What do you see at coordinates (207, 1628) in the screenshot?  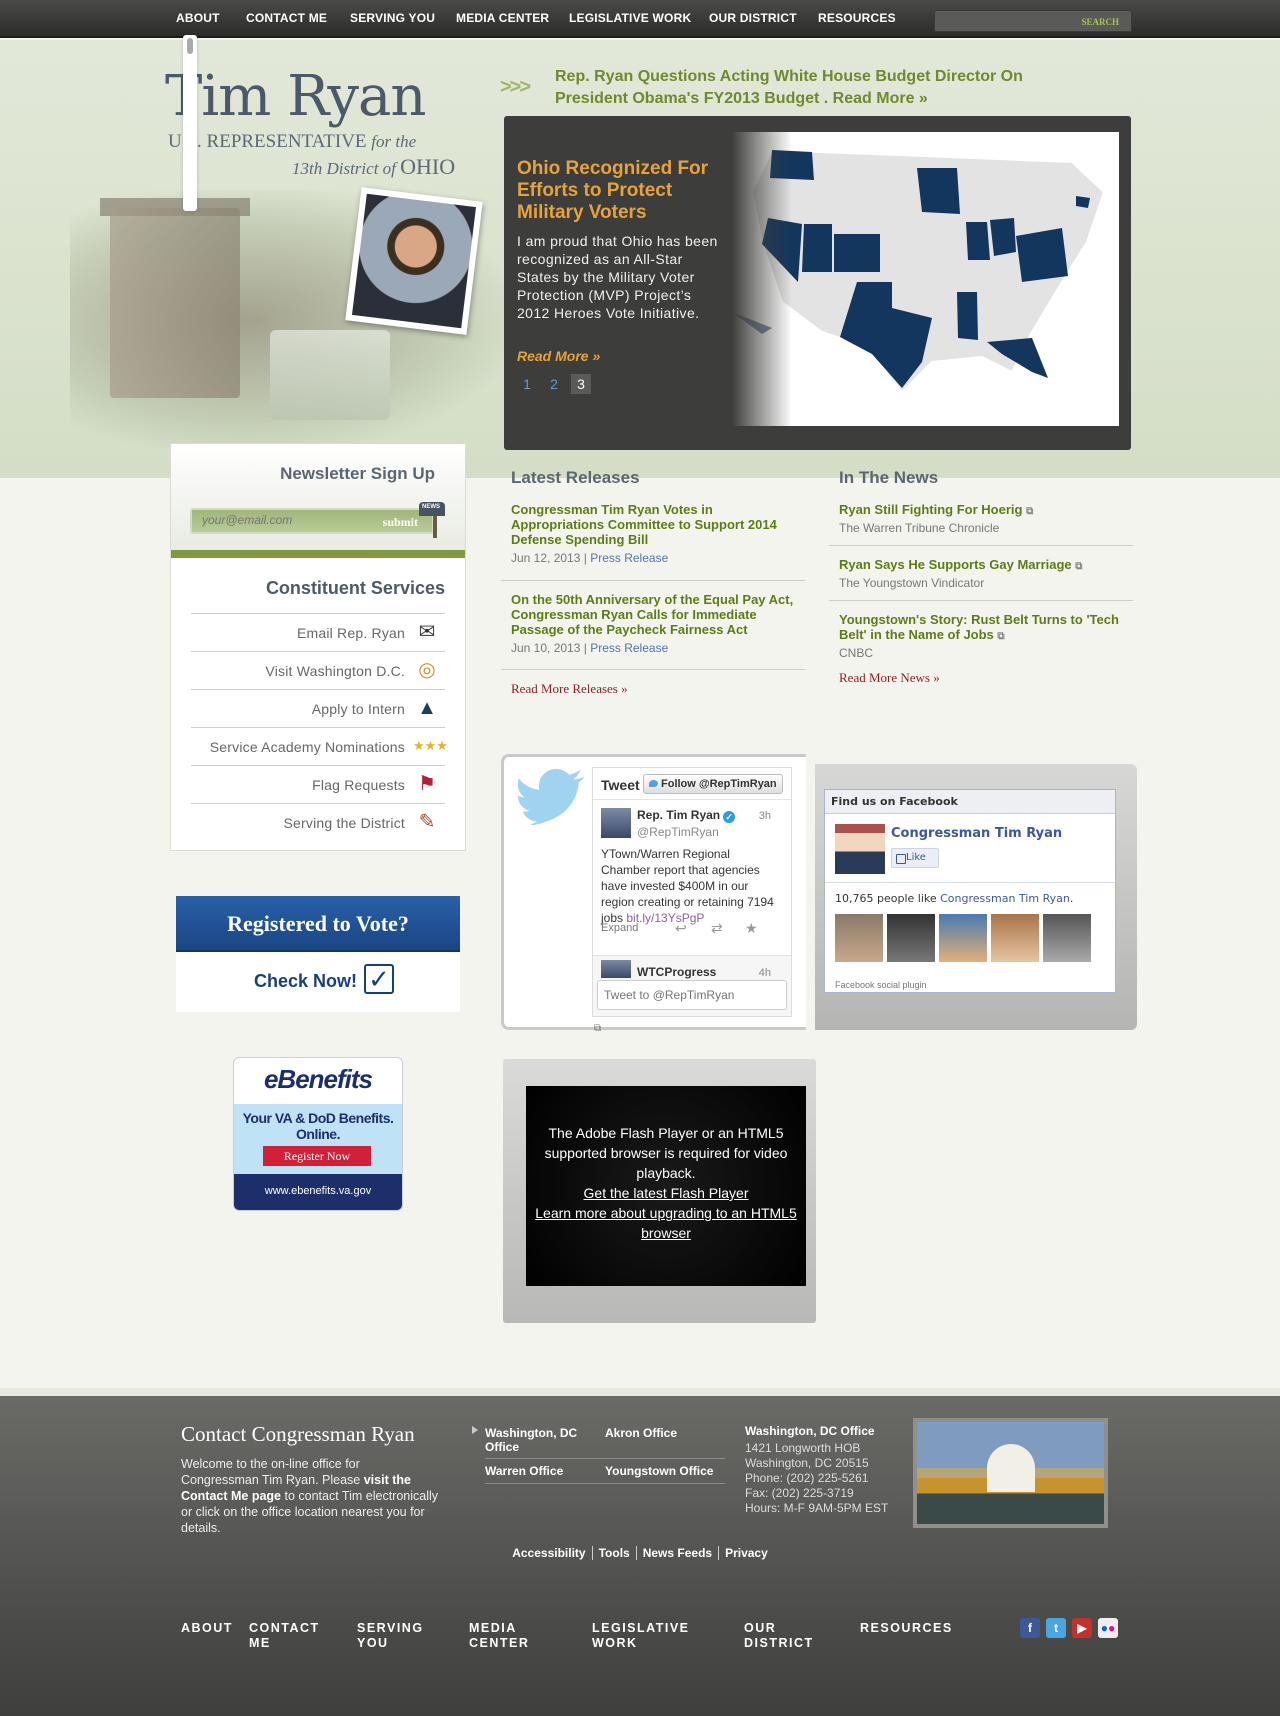 I see `footer-nav-about: ABOUT` at bounding box center [207, 1628].